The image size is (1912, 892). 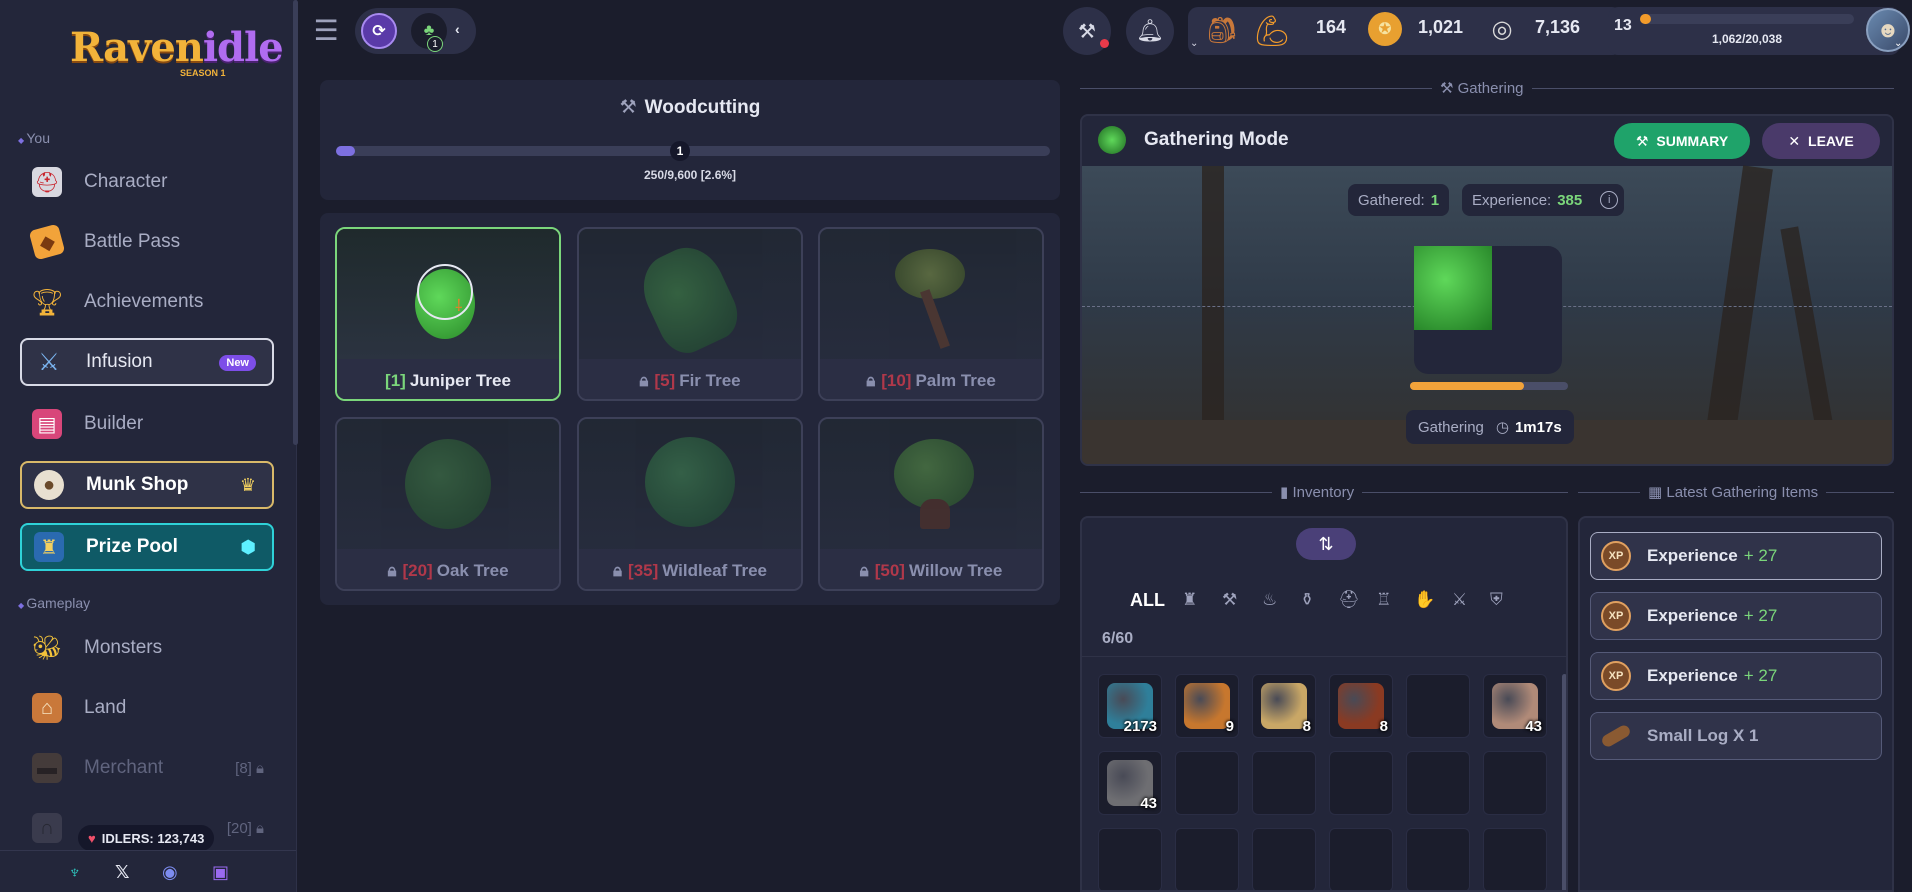 What do you see at coordinates (379, 31) in the screenshot?
I see `combat-skill-icon: ⟳` at bounding box center [379, 31].